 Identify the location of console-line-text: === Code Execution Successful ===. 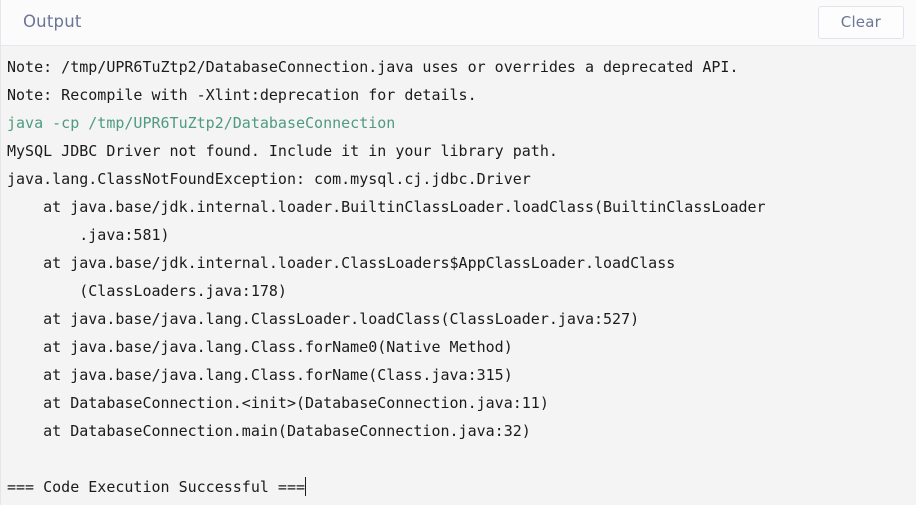
(156, 487).